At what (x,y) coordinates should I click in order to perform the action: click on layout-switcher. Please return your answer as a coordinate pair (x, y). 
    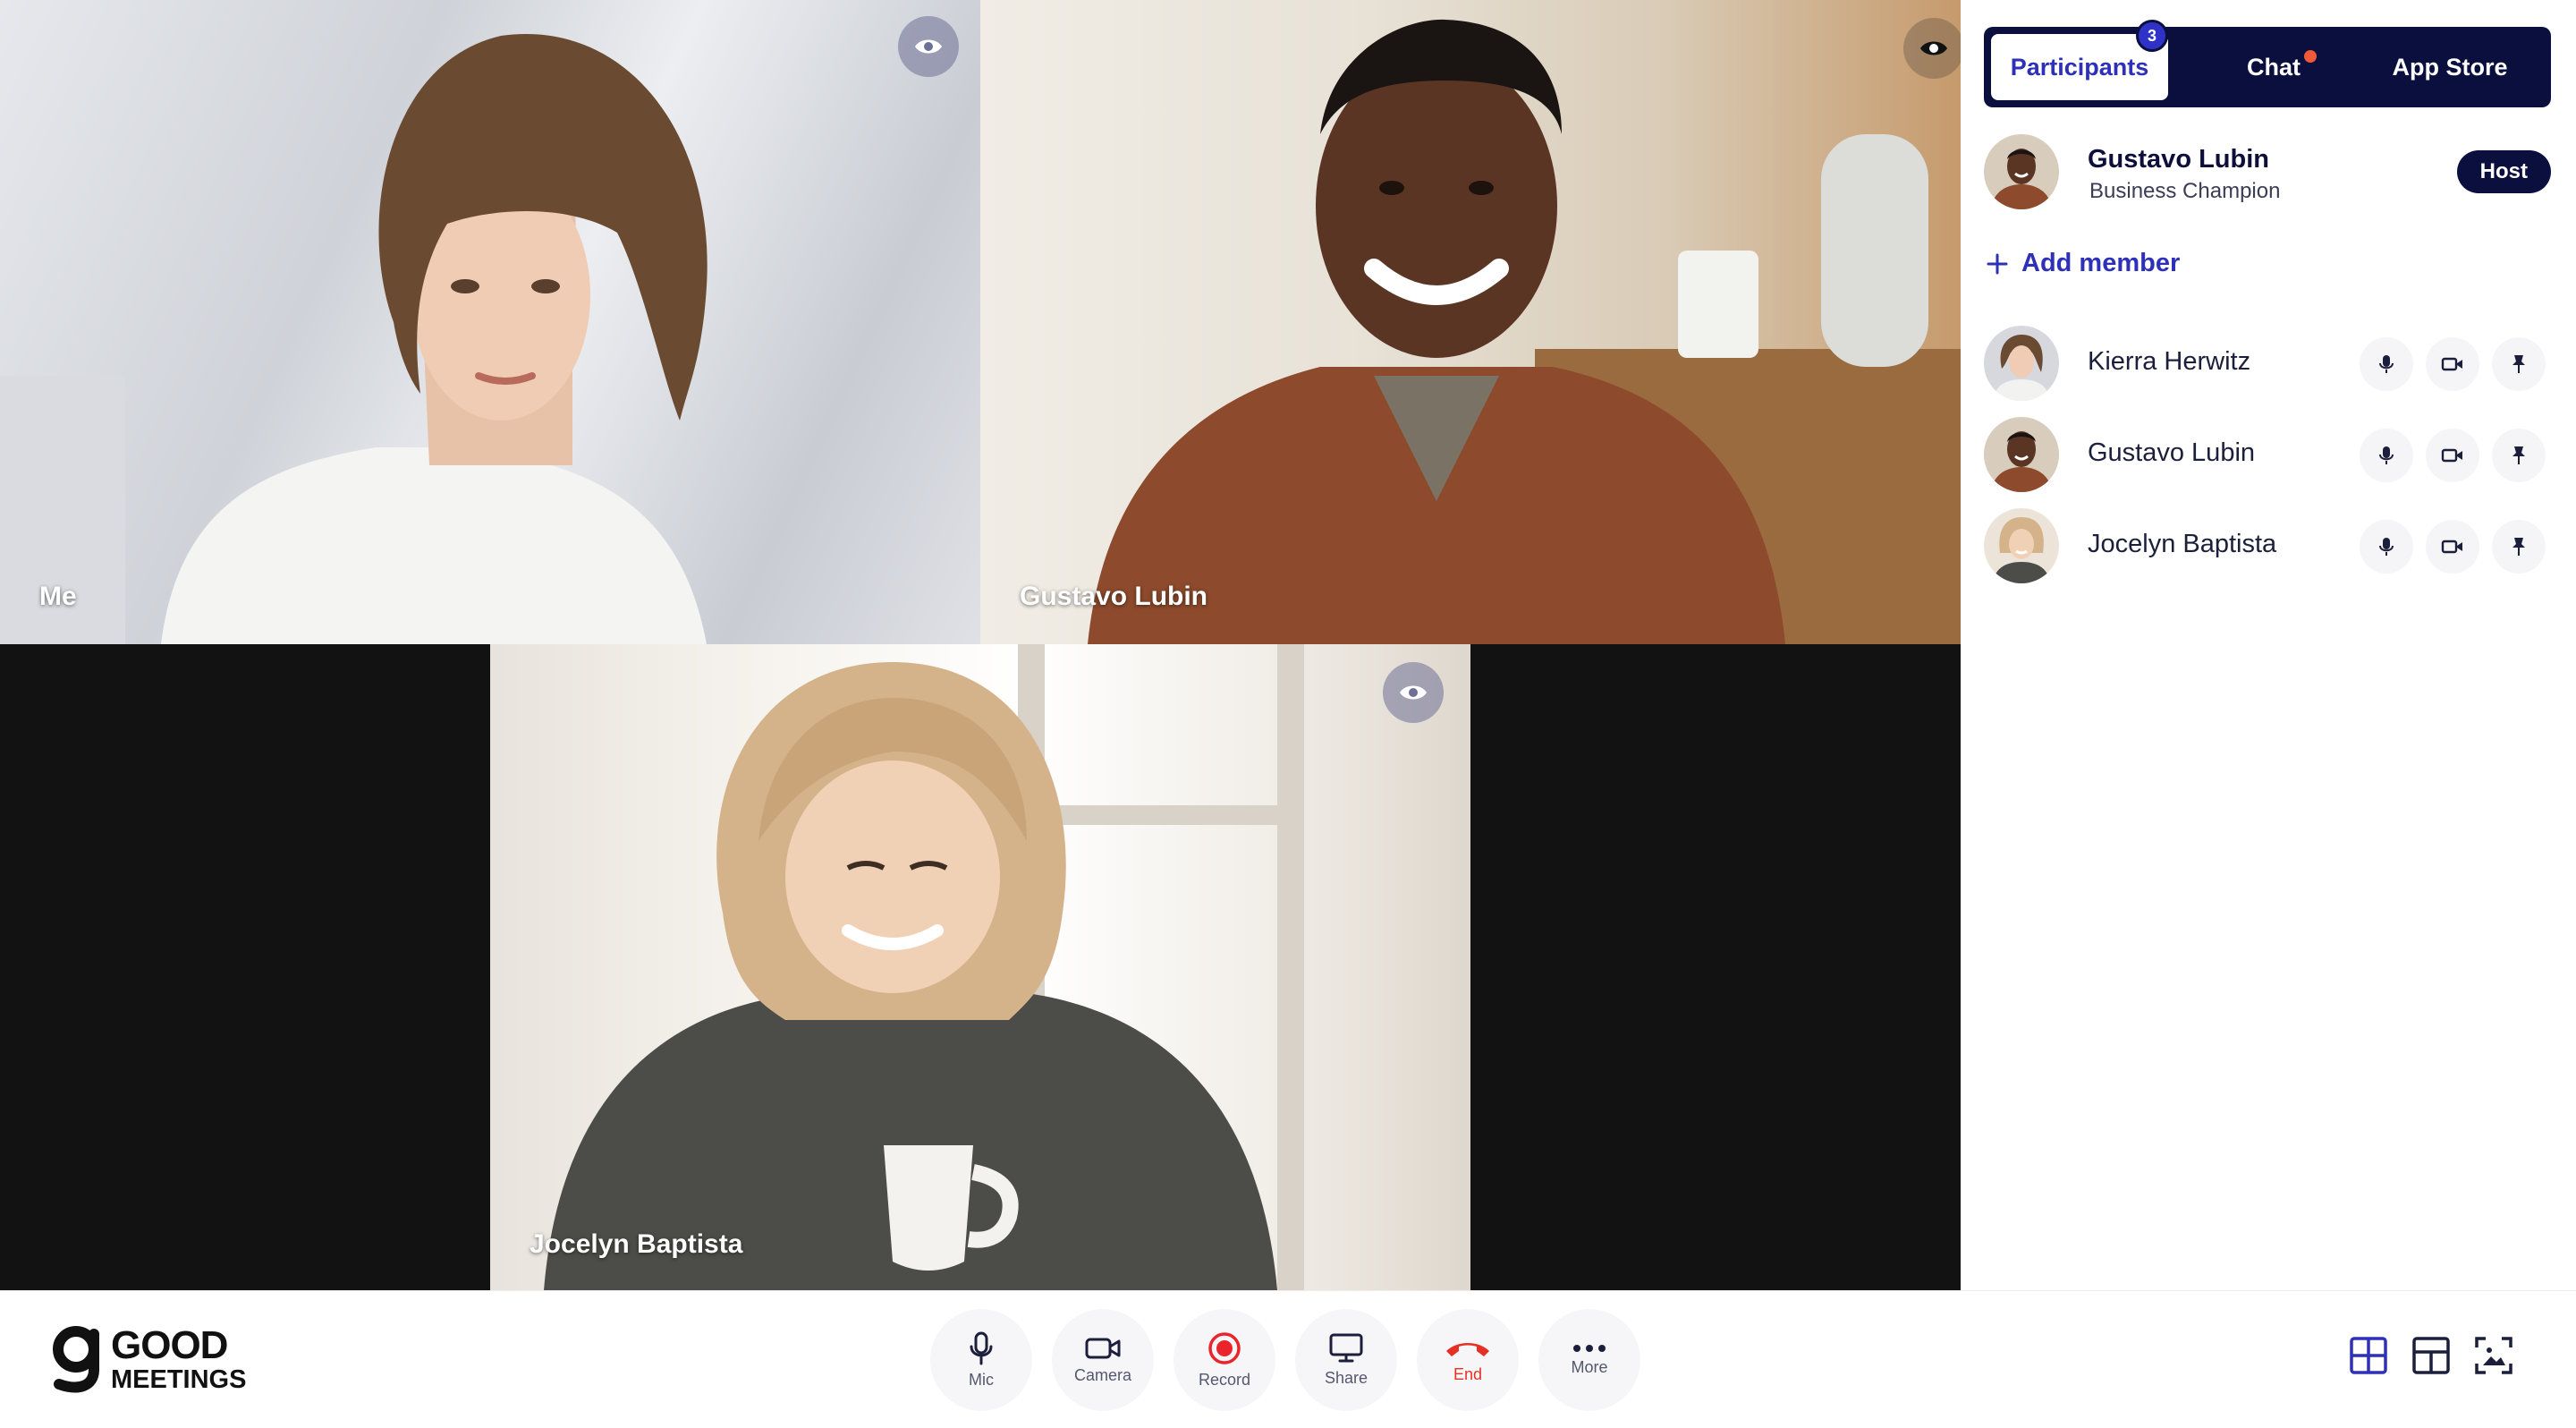
    Looking at the image, I should click on (2431, 1355).